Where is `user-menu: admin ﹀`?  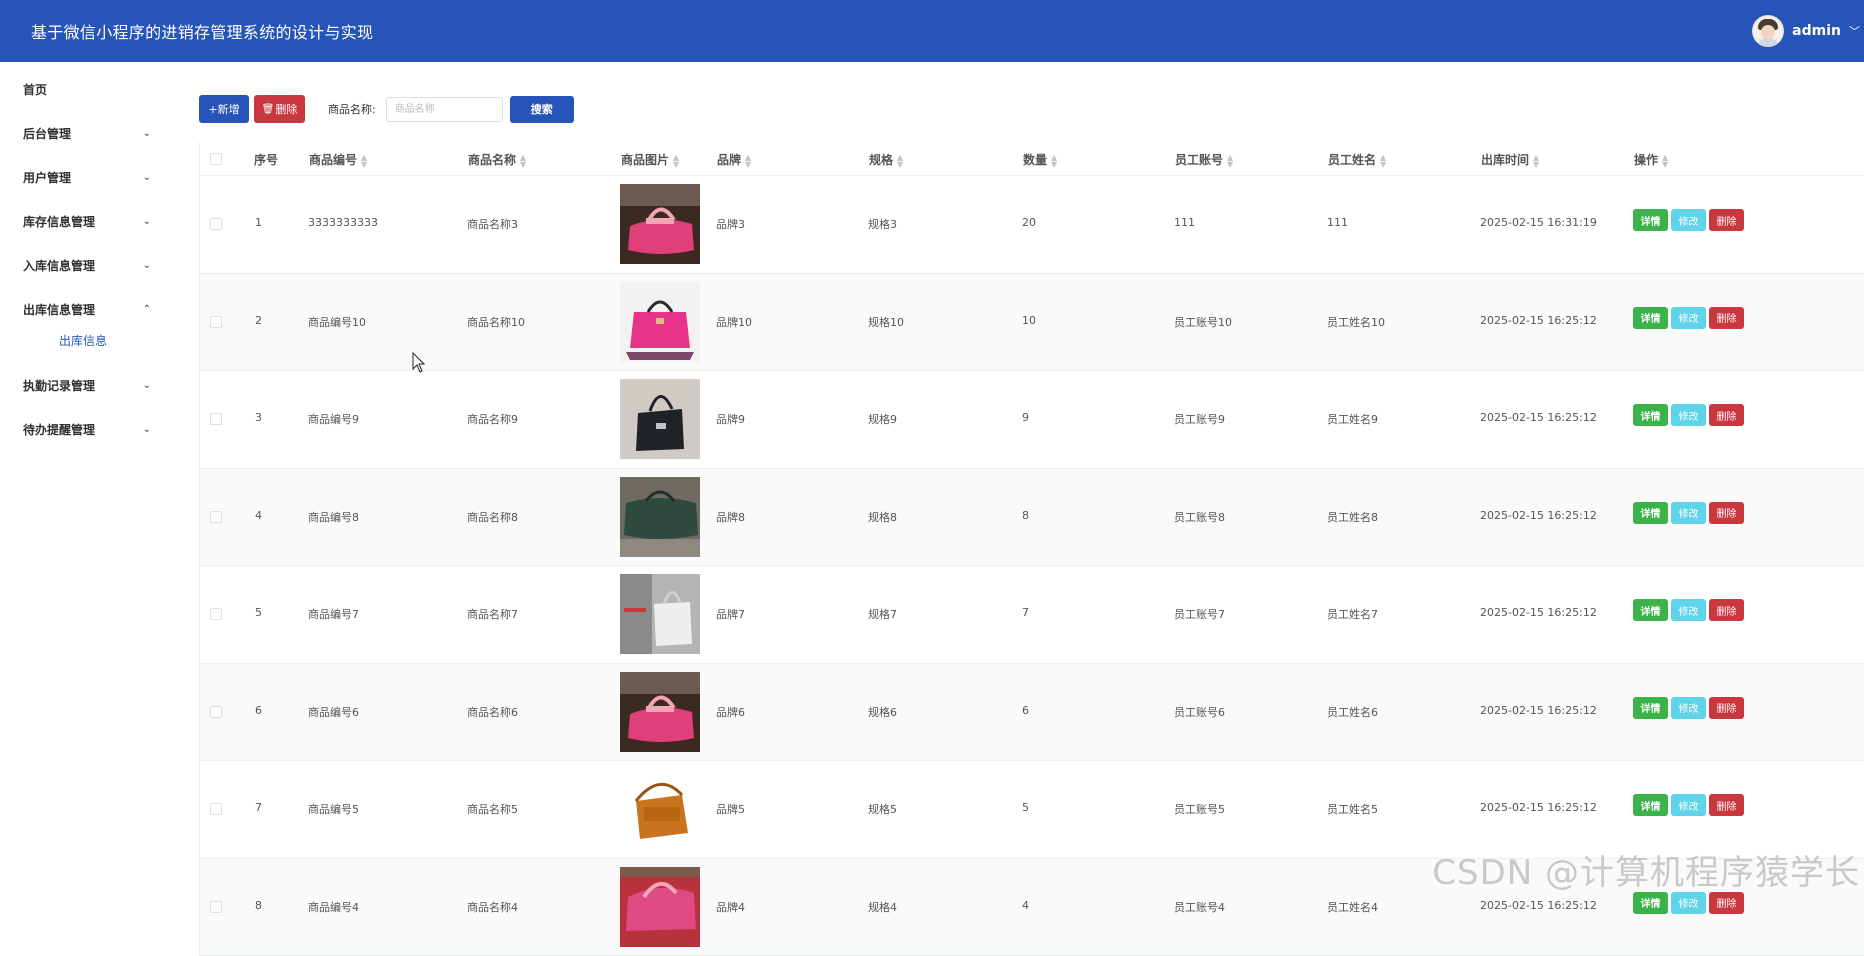 user-menu: admin ﹀ is located at coordinates (1808, 31).